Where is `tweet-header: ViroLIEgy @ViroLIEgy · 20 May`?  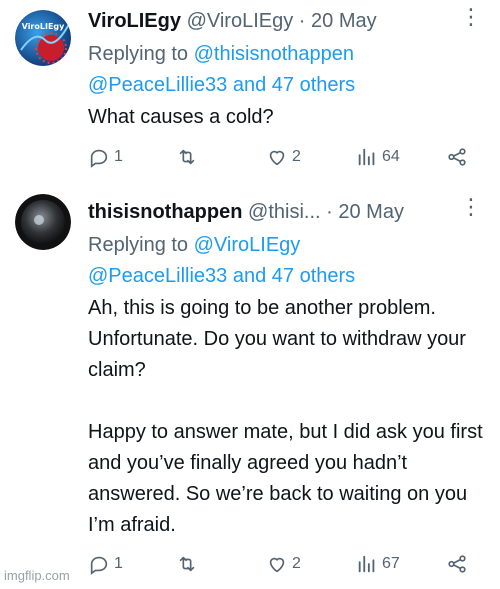
tweet-header: ViroLIEgy @ViroLIEgy · 20 May is located at coordinates (232, 21).